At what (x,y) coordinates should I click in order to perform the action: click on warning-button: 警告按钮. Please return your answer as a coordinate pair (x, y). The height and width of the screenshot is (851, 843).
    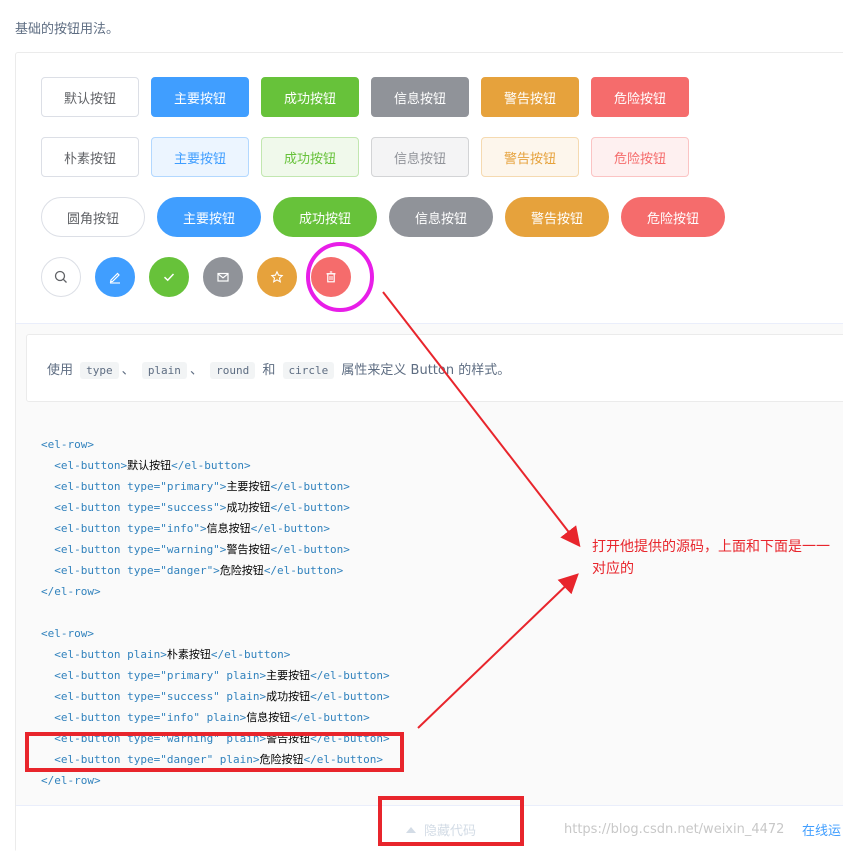
    Looking at the image, I should click on (530, 97).